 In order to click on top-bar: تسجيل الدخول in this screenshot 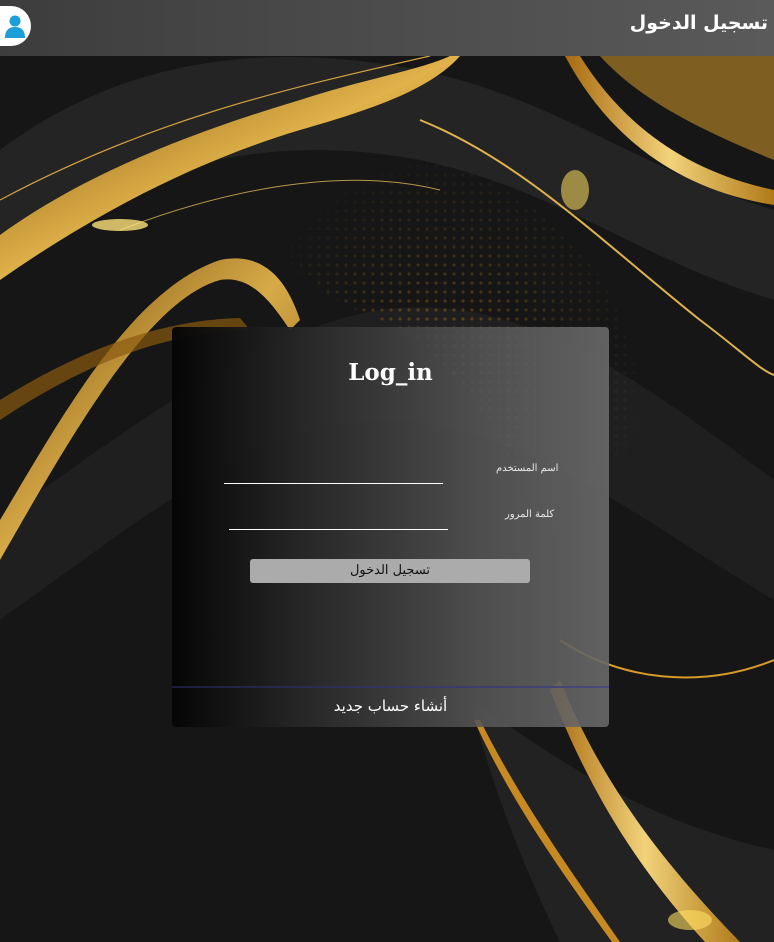, I will do `click(387, 28)`.